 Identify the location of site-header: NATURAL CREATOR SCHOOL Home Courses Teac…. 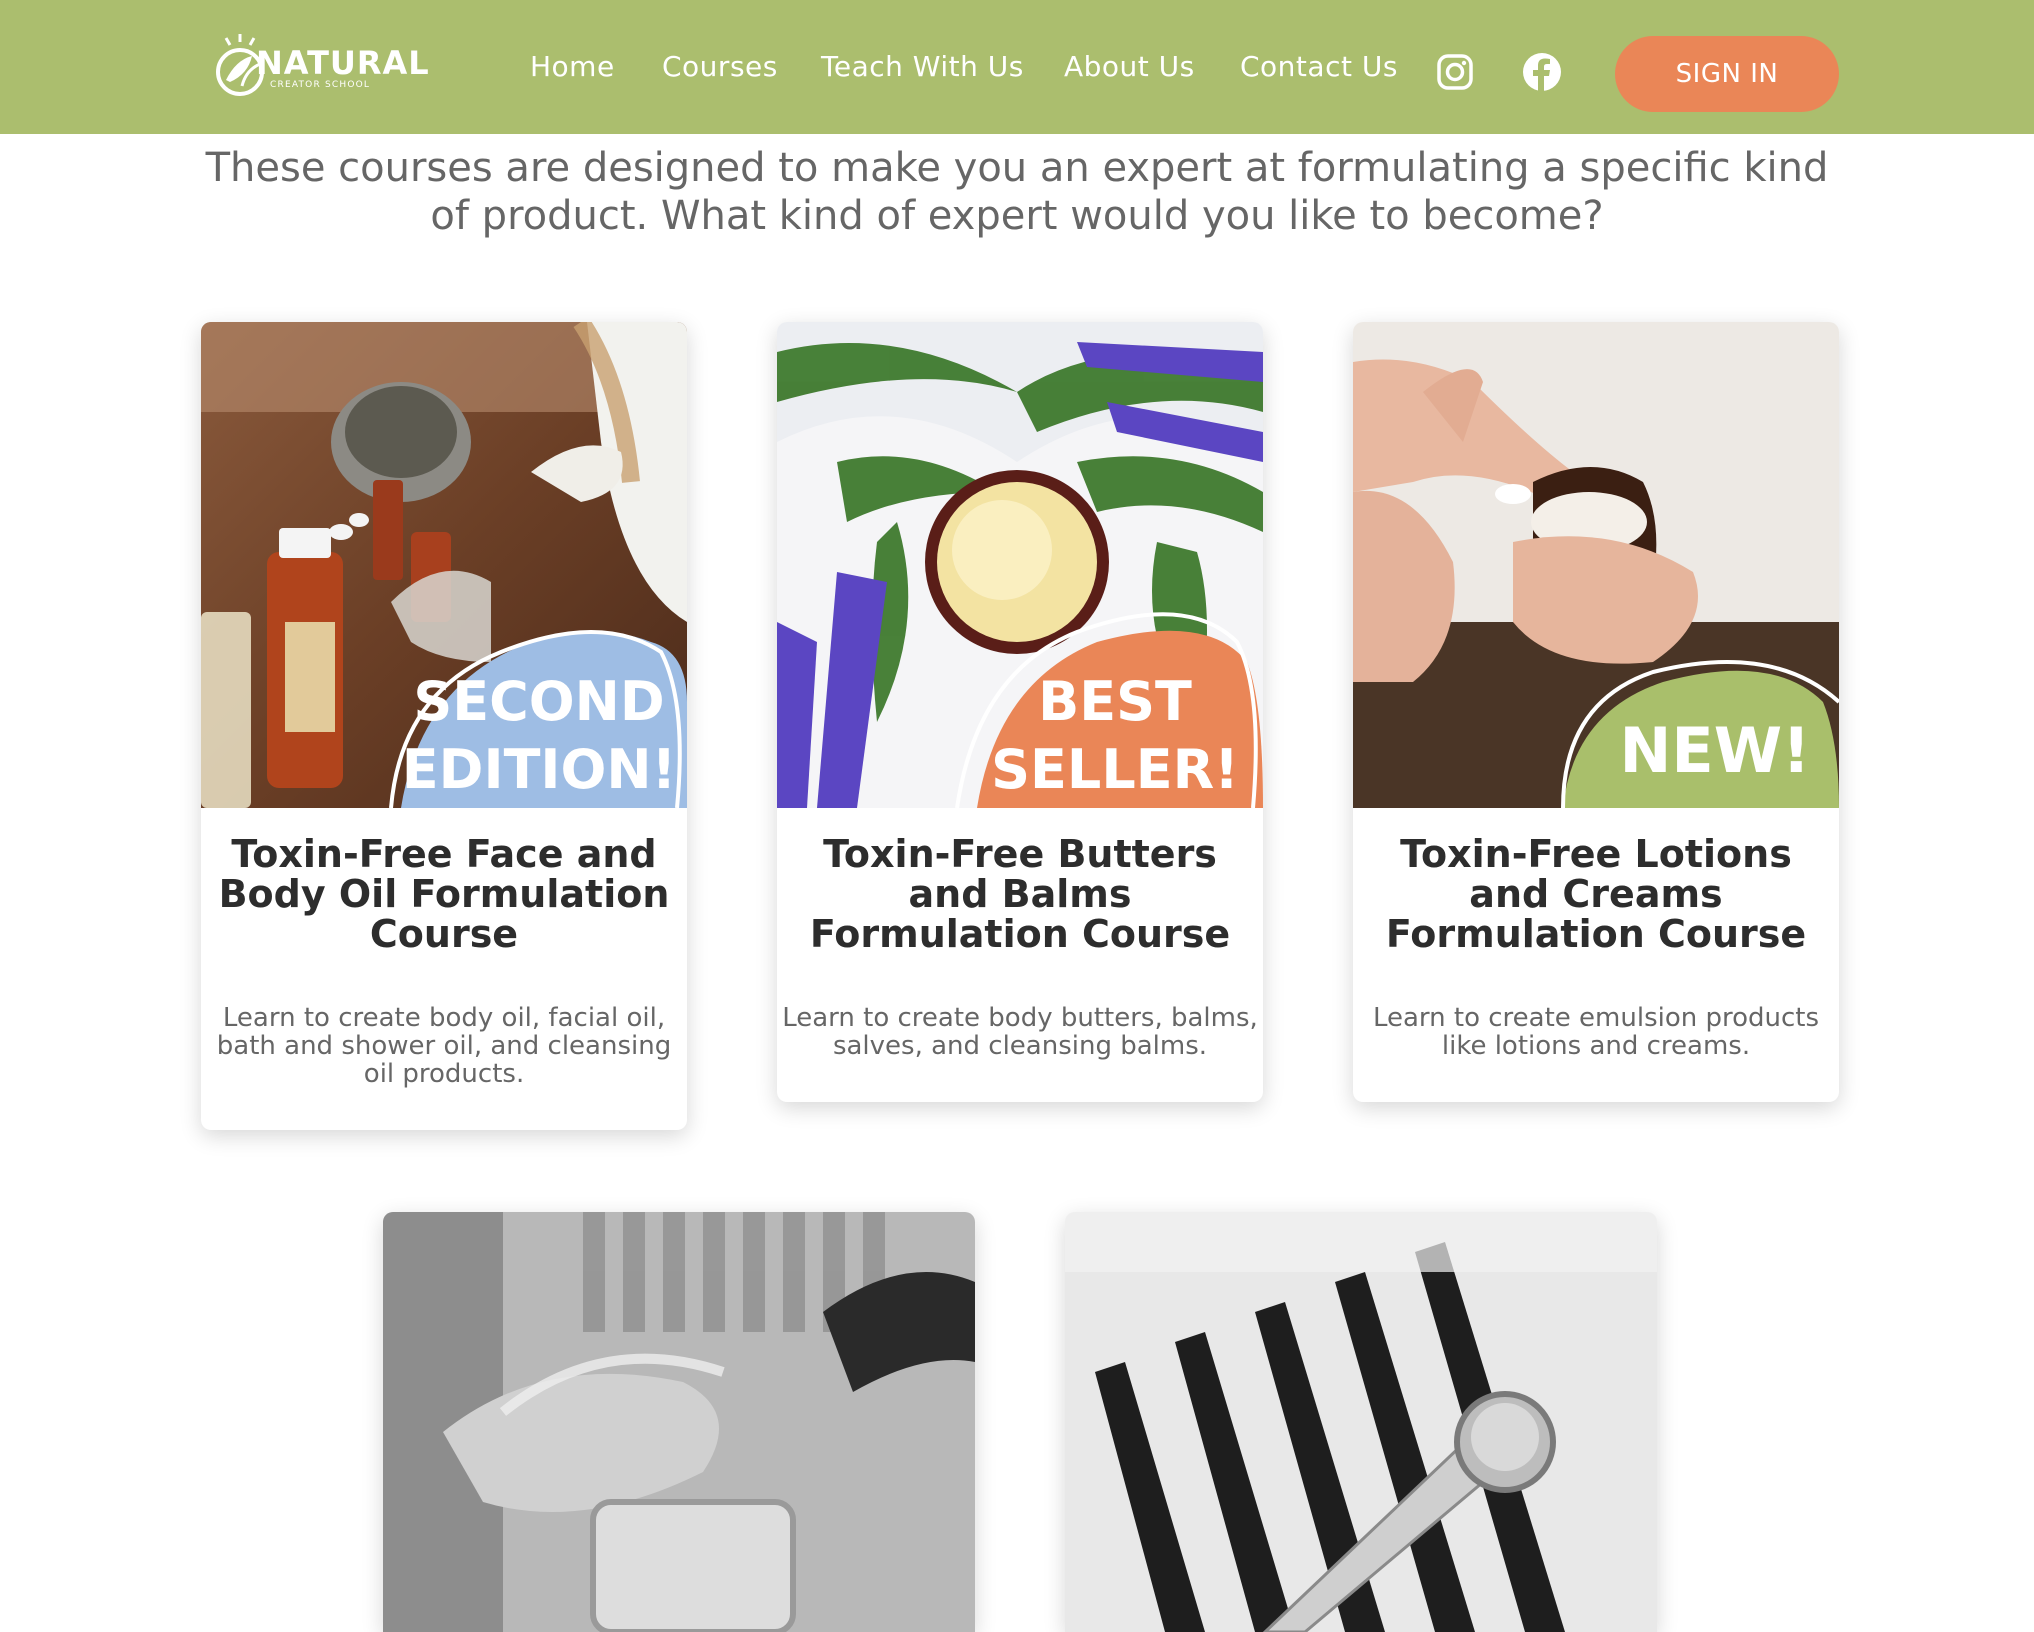
(1017, 67).